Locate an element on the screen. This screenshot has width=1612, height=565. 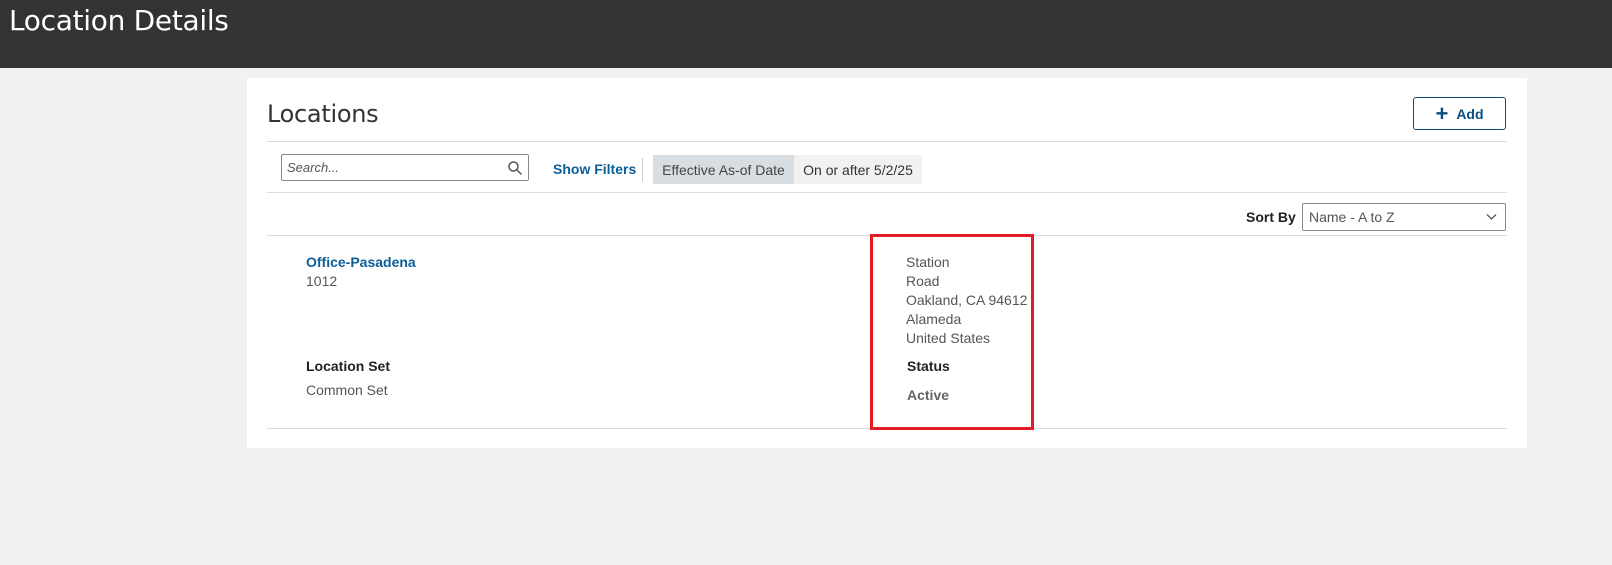
toolbar-separator is located at coordinates (642, 170).